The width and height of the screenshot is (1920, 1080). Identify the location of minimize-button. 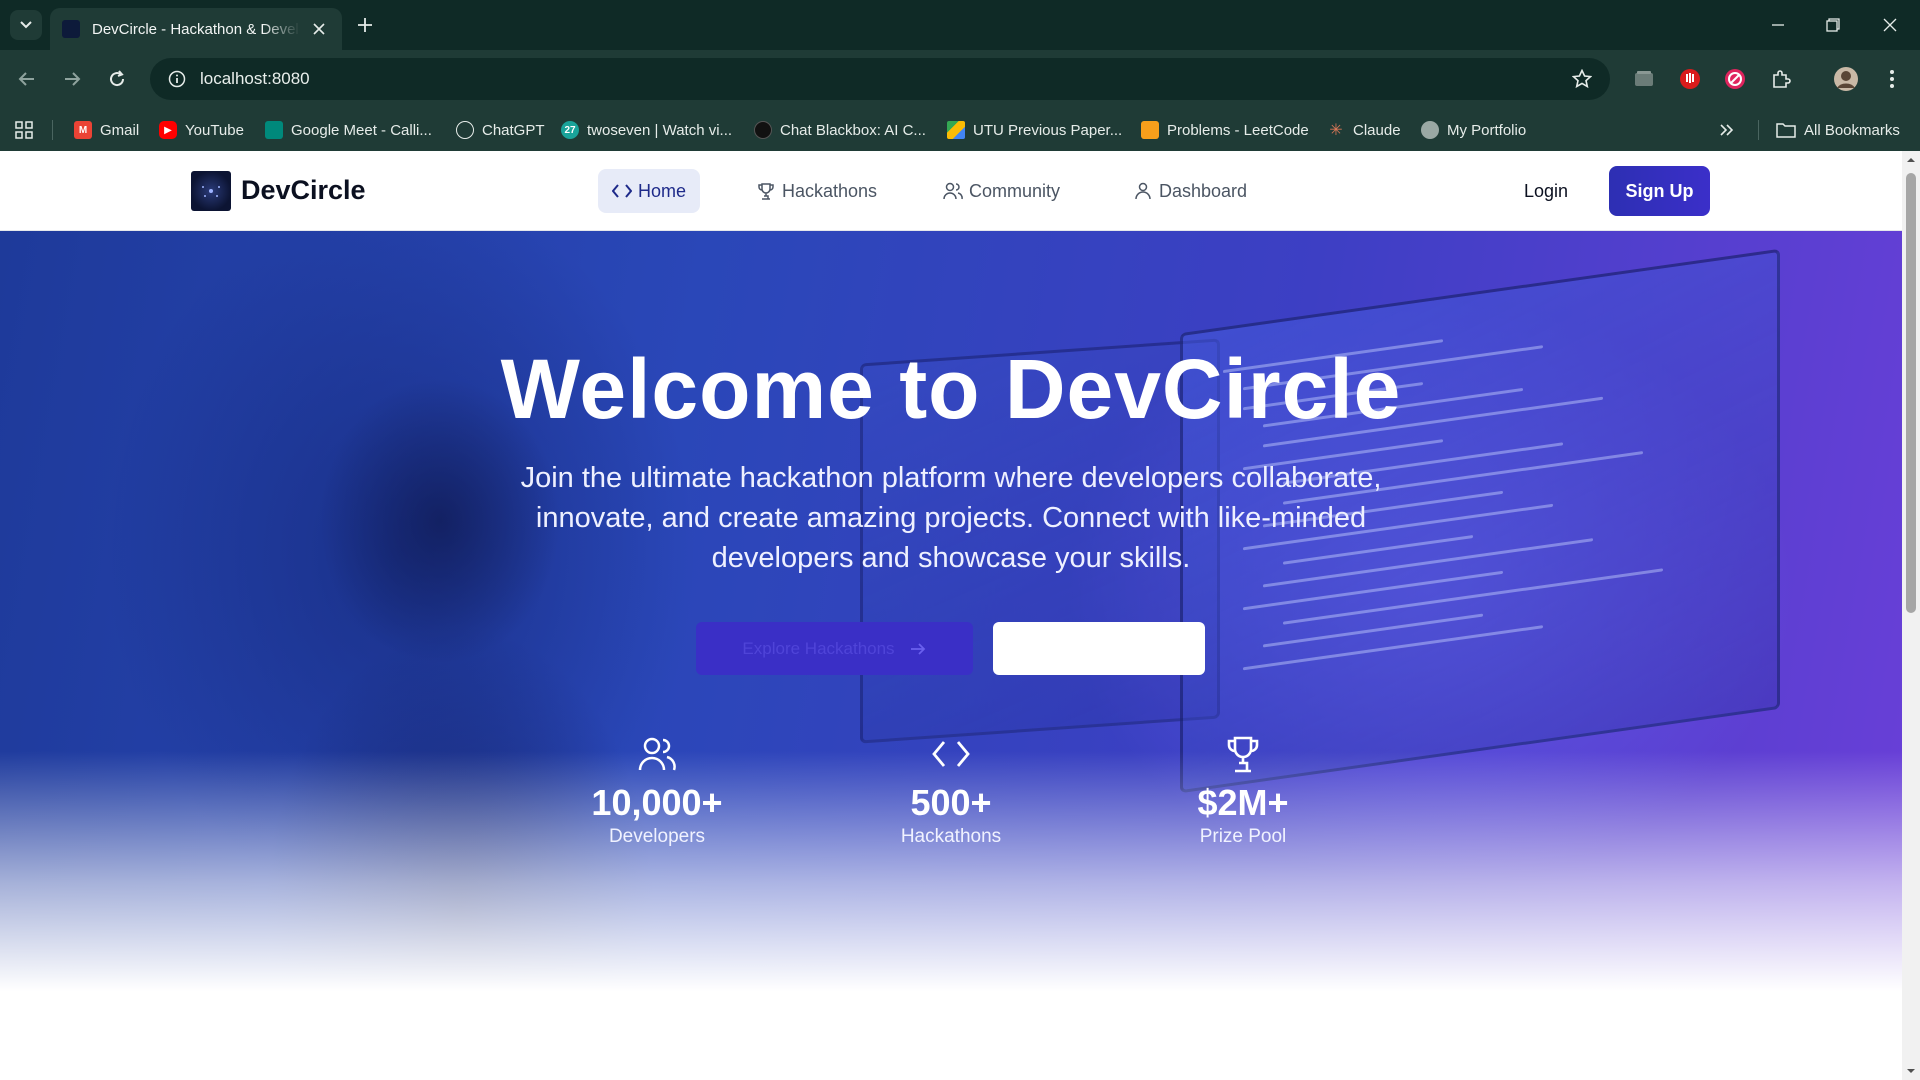
(1778, 25).